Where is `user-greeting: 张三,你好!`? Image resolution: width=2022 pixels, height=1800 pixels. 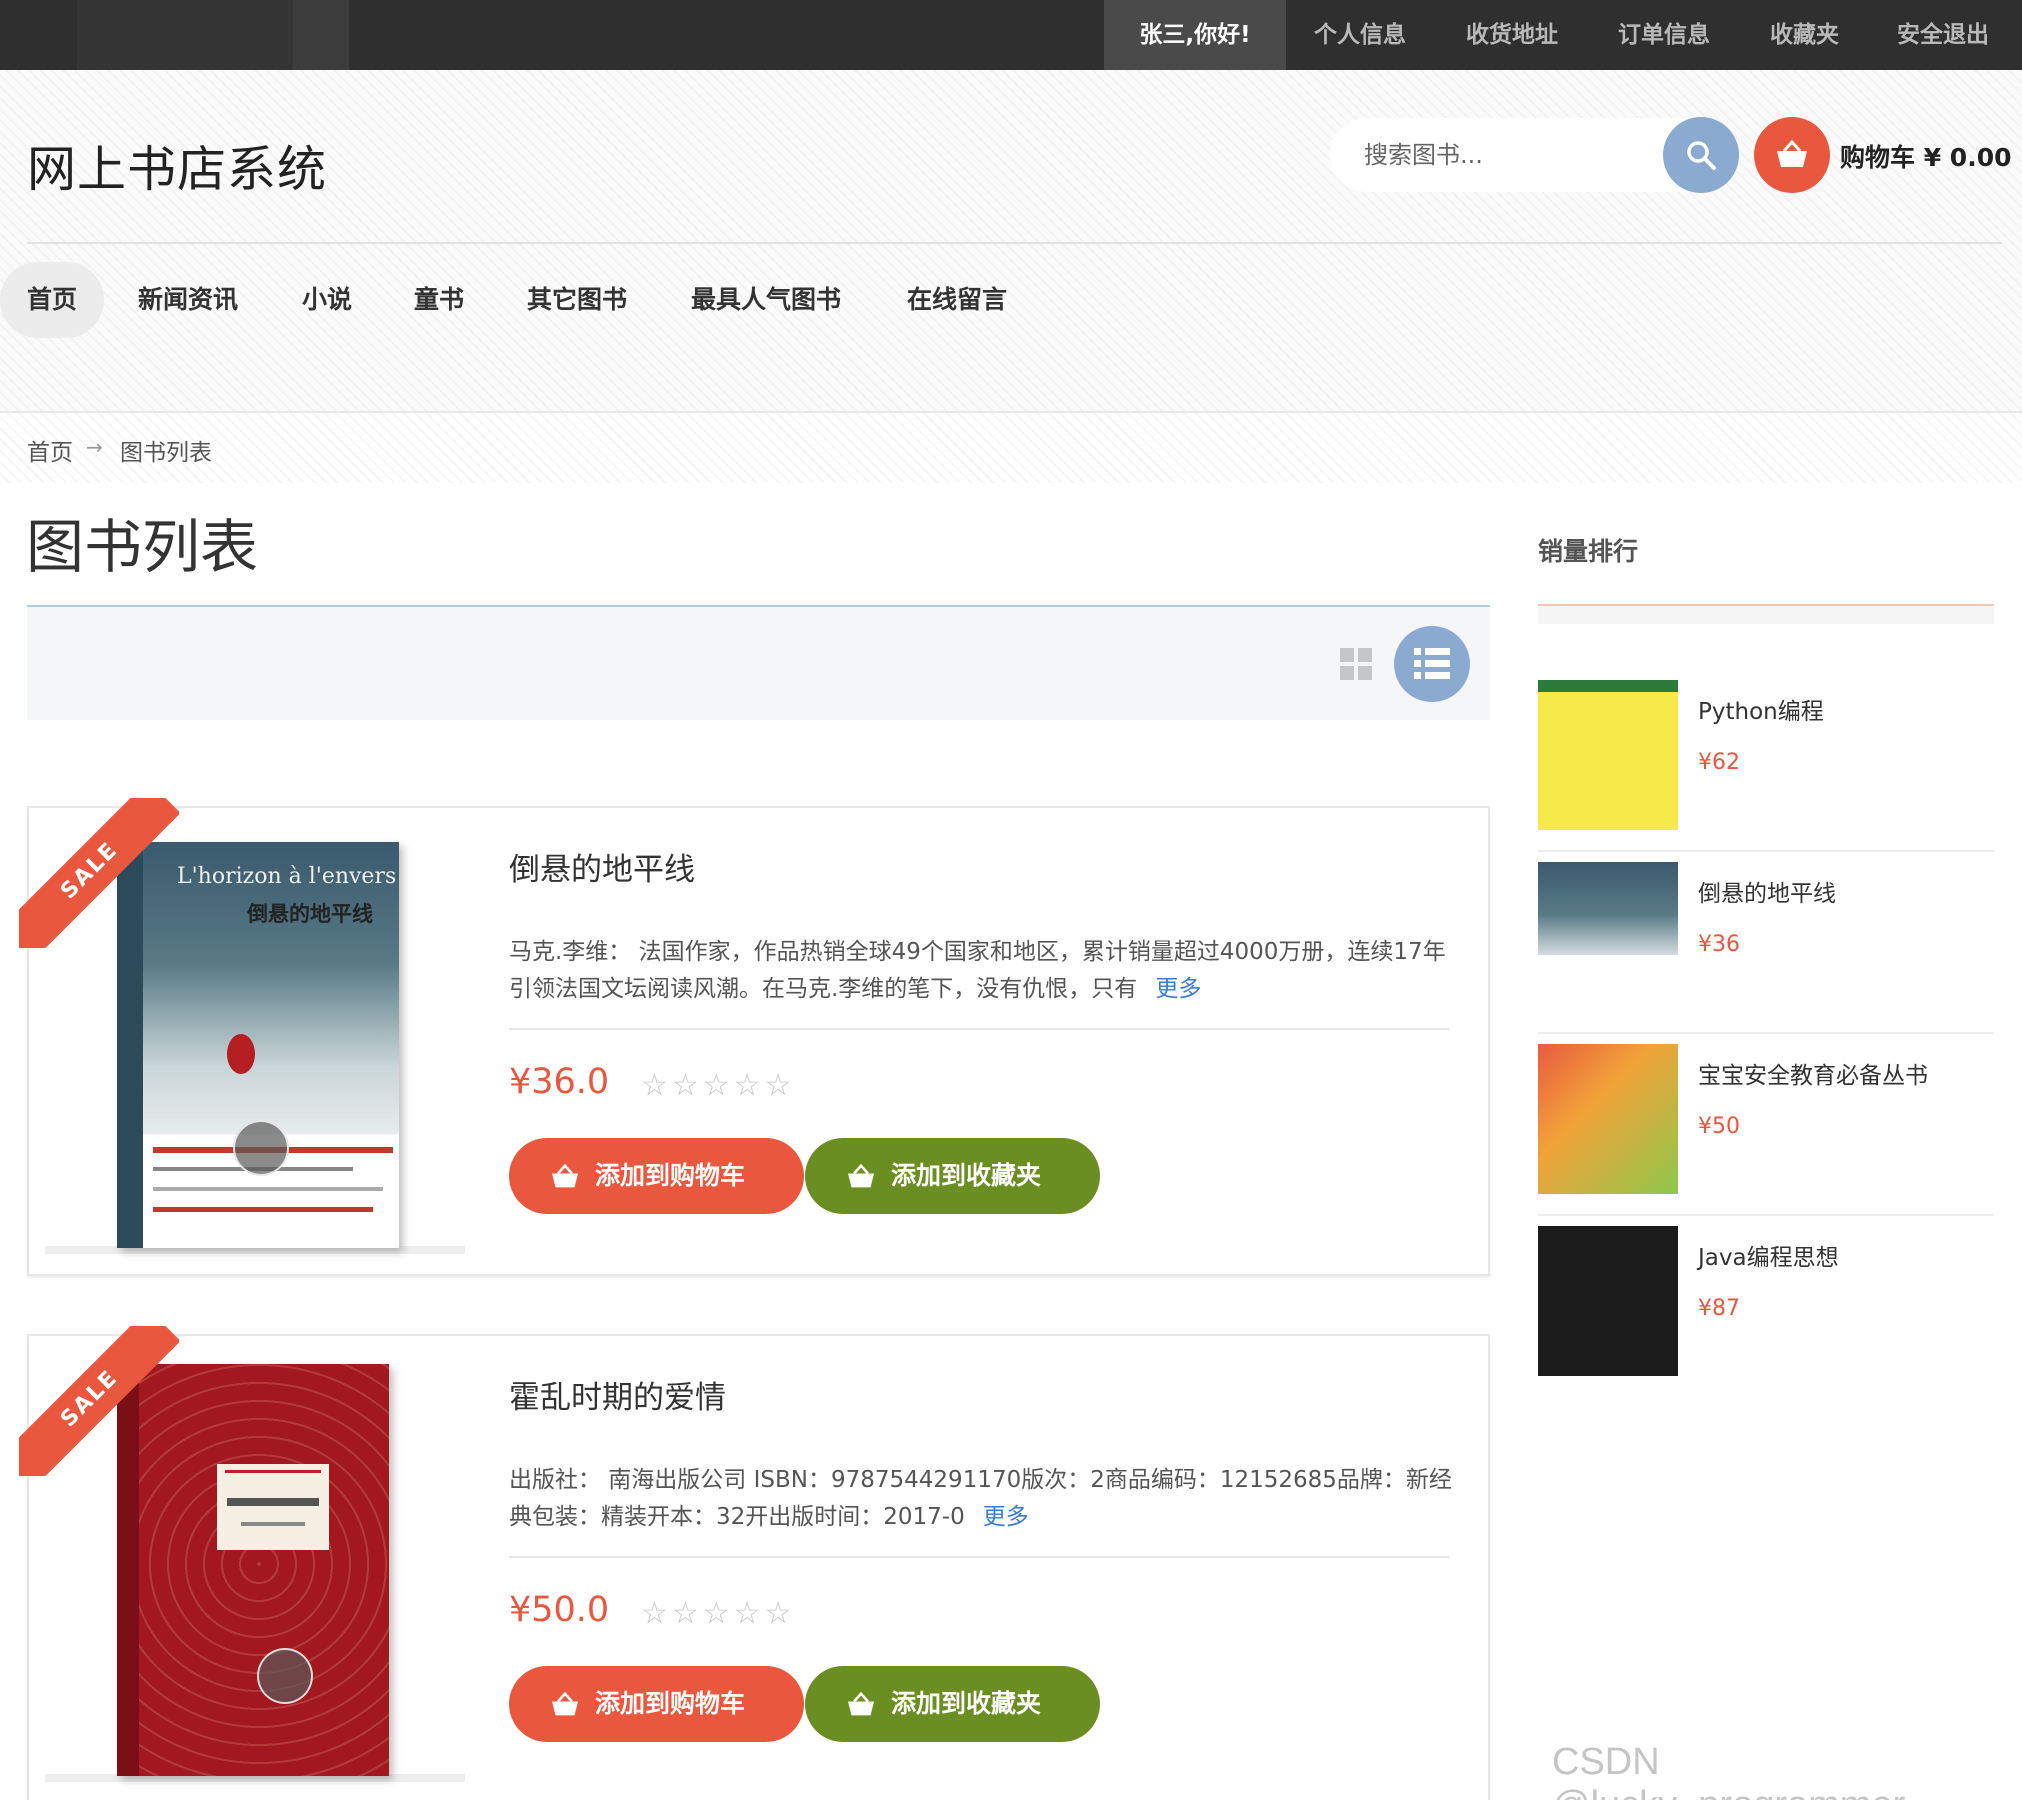 user-greeting: 张三,你好! is located at coordinates (1195, 35).